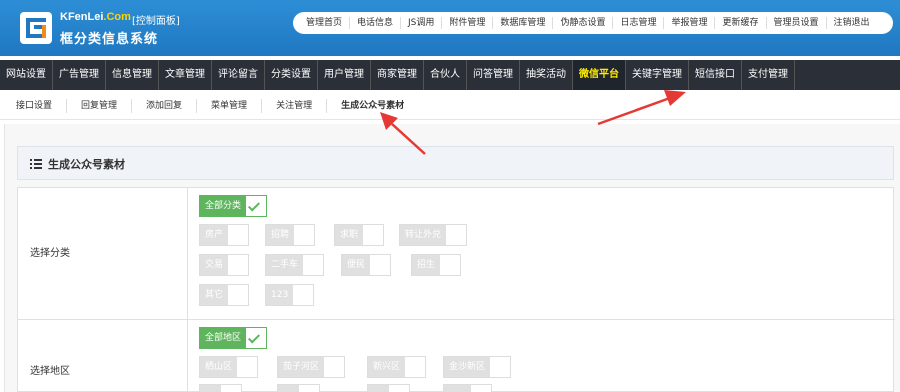 Image resolution: width=900 pixels, height=392 pixels. I want to click on nav-item-comments: 评论留言, so click(238, 75).